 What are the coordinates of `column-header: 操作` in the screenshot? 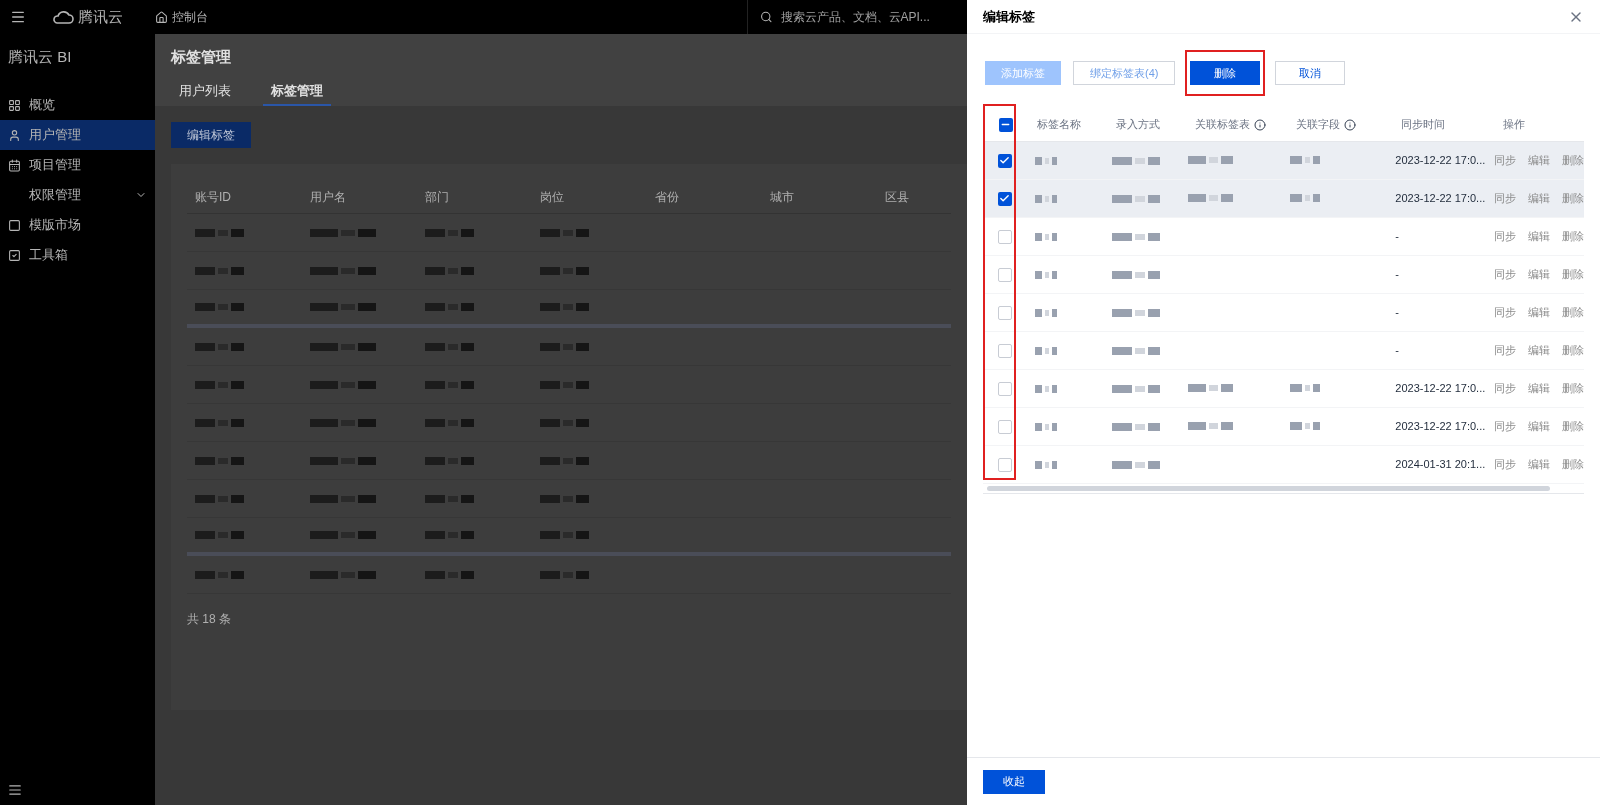 It's located at (1513, 125).